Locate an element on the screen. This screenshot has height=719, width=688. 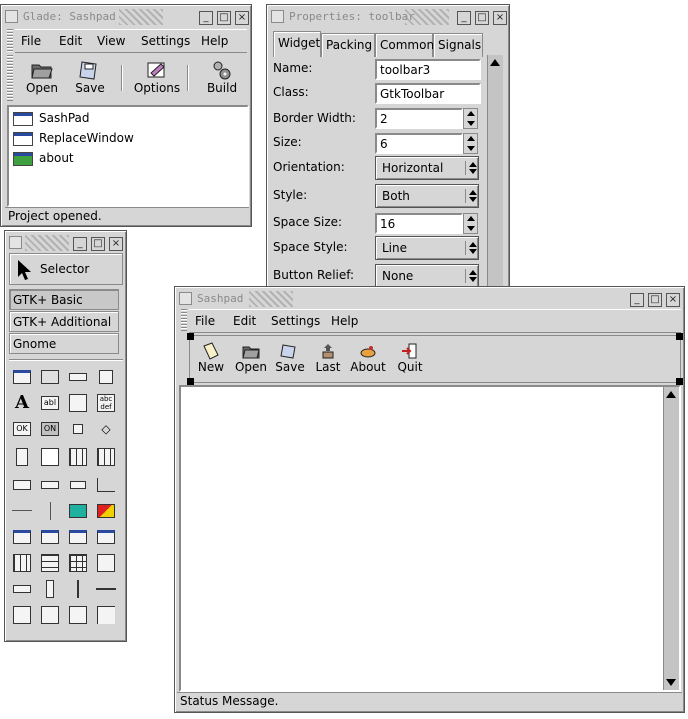
hslider-widget-icon is located at coordinates (106, 590).